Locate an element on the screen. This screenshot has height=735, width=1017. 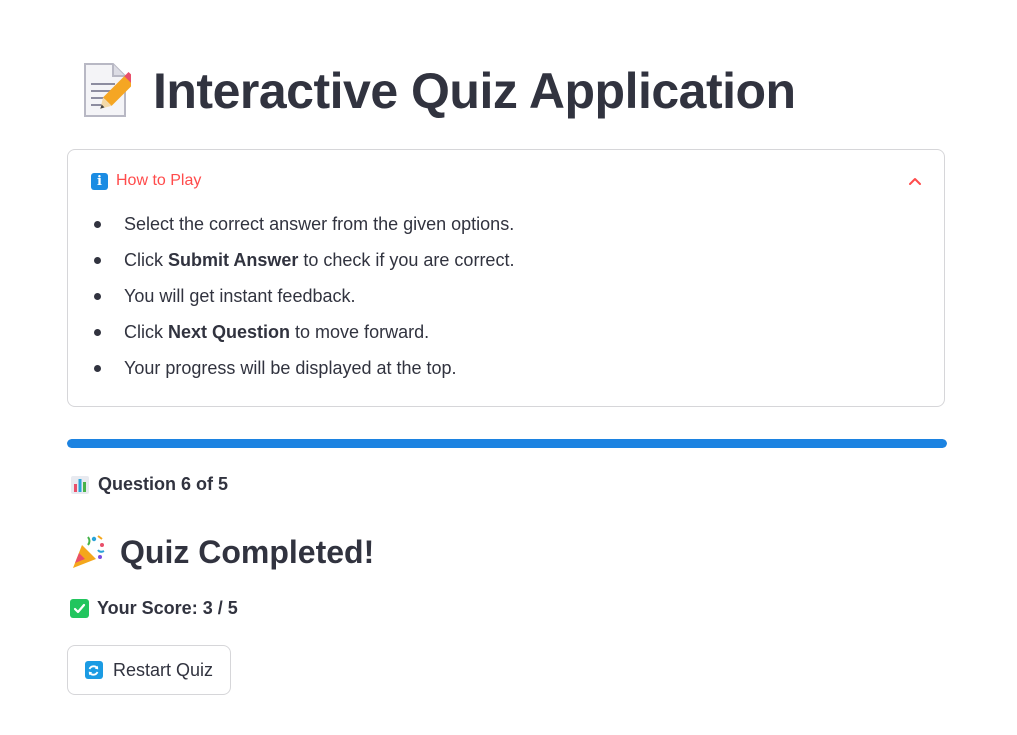
bar-chart-icon is located at coordinates (80, 484).